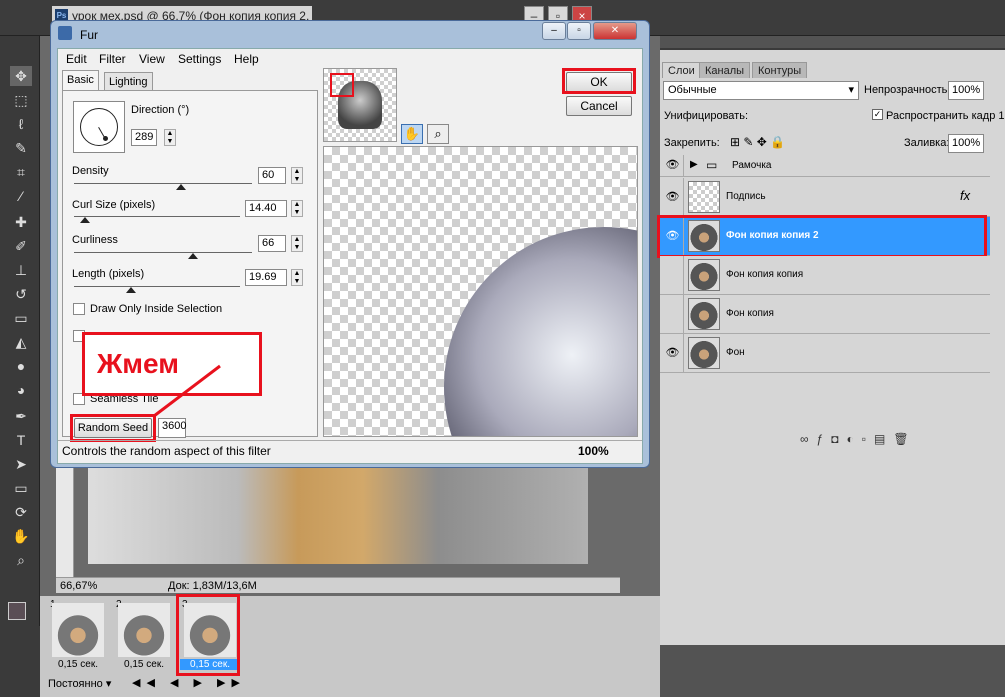  What do you see at coordinates (75, 684) in the screenshot?
I see `loop-value: Постоянно` at bounding box center [75, 684].